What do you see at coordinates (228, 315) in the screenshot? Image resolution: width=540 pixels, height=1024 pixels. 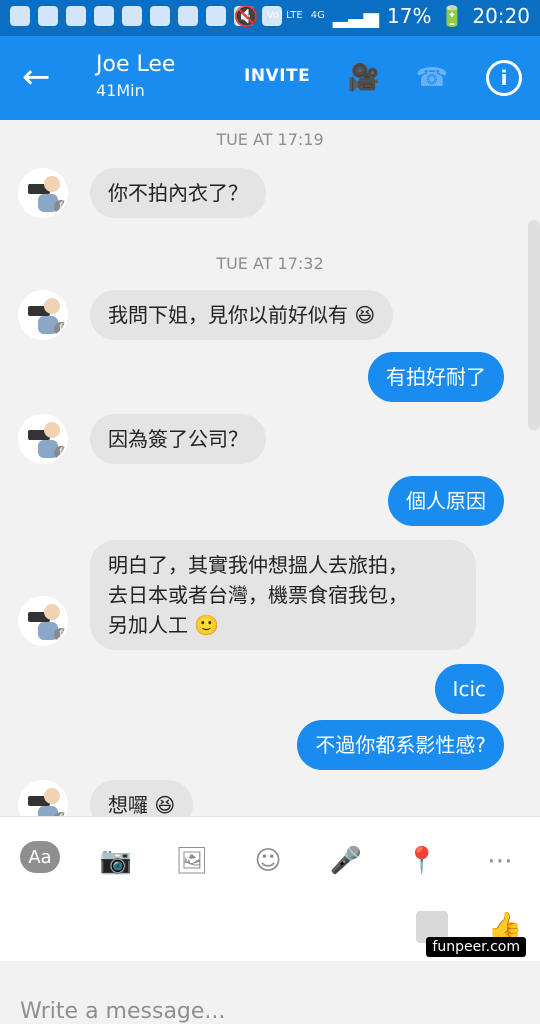 I see `message-text: 我問下姐，見你以前好似有` at bounding box center [228, 315].